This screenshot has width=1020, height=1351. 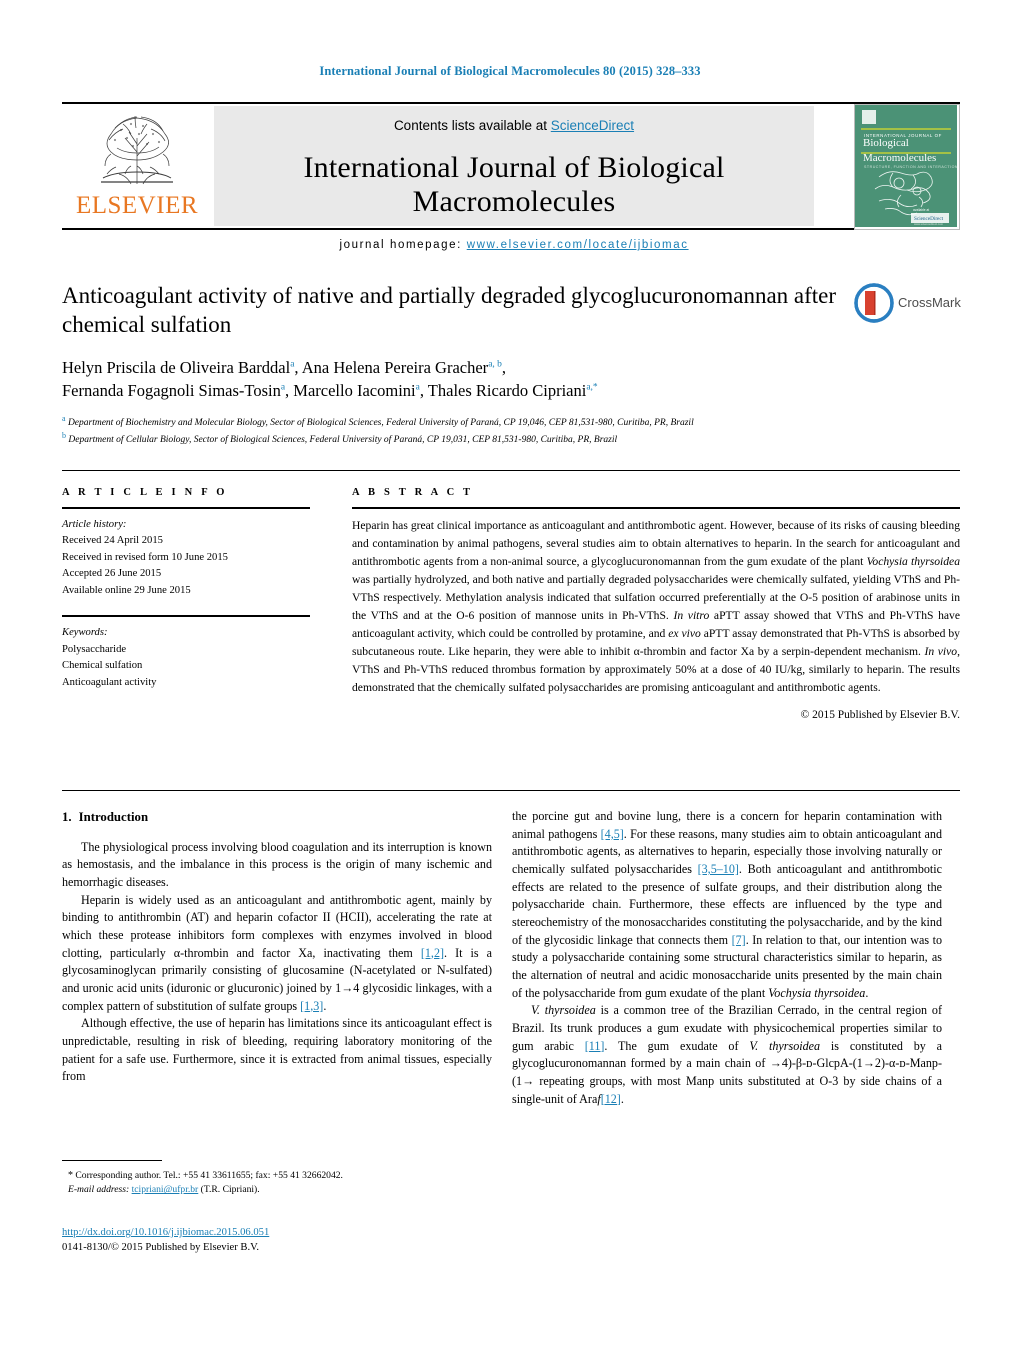 I want to click on article-history-label: Article history:, so click(x=94, y=524).